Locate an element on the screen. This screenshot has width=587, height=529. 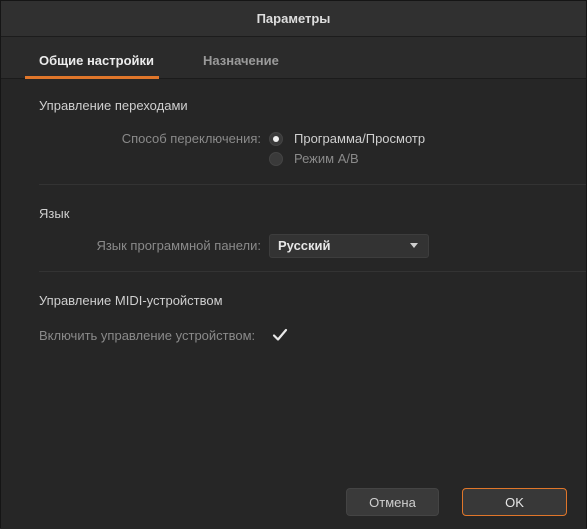
language-select-value: Русский is located at coordinates (304, 245).